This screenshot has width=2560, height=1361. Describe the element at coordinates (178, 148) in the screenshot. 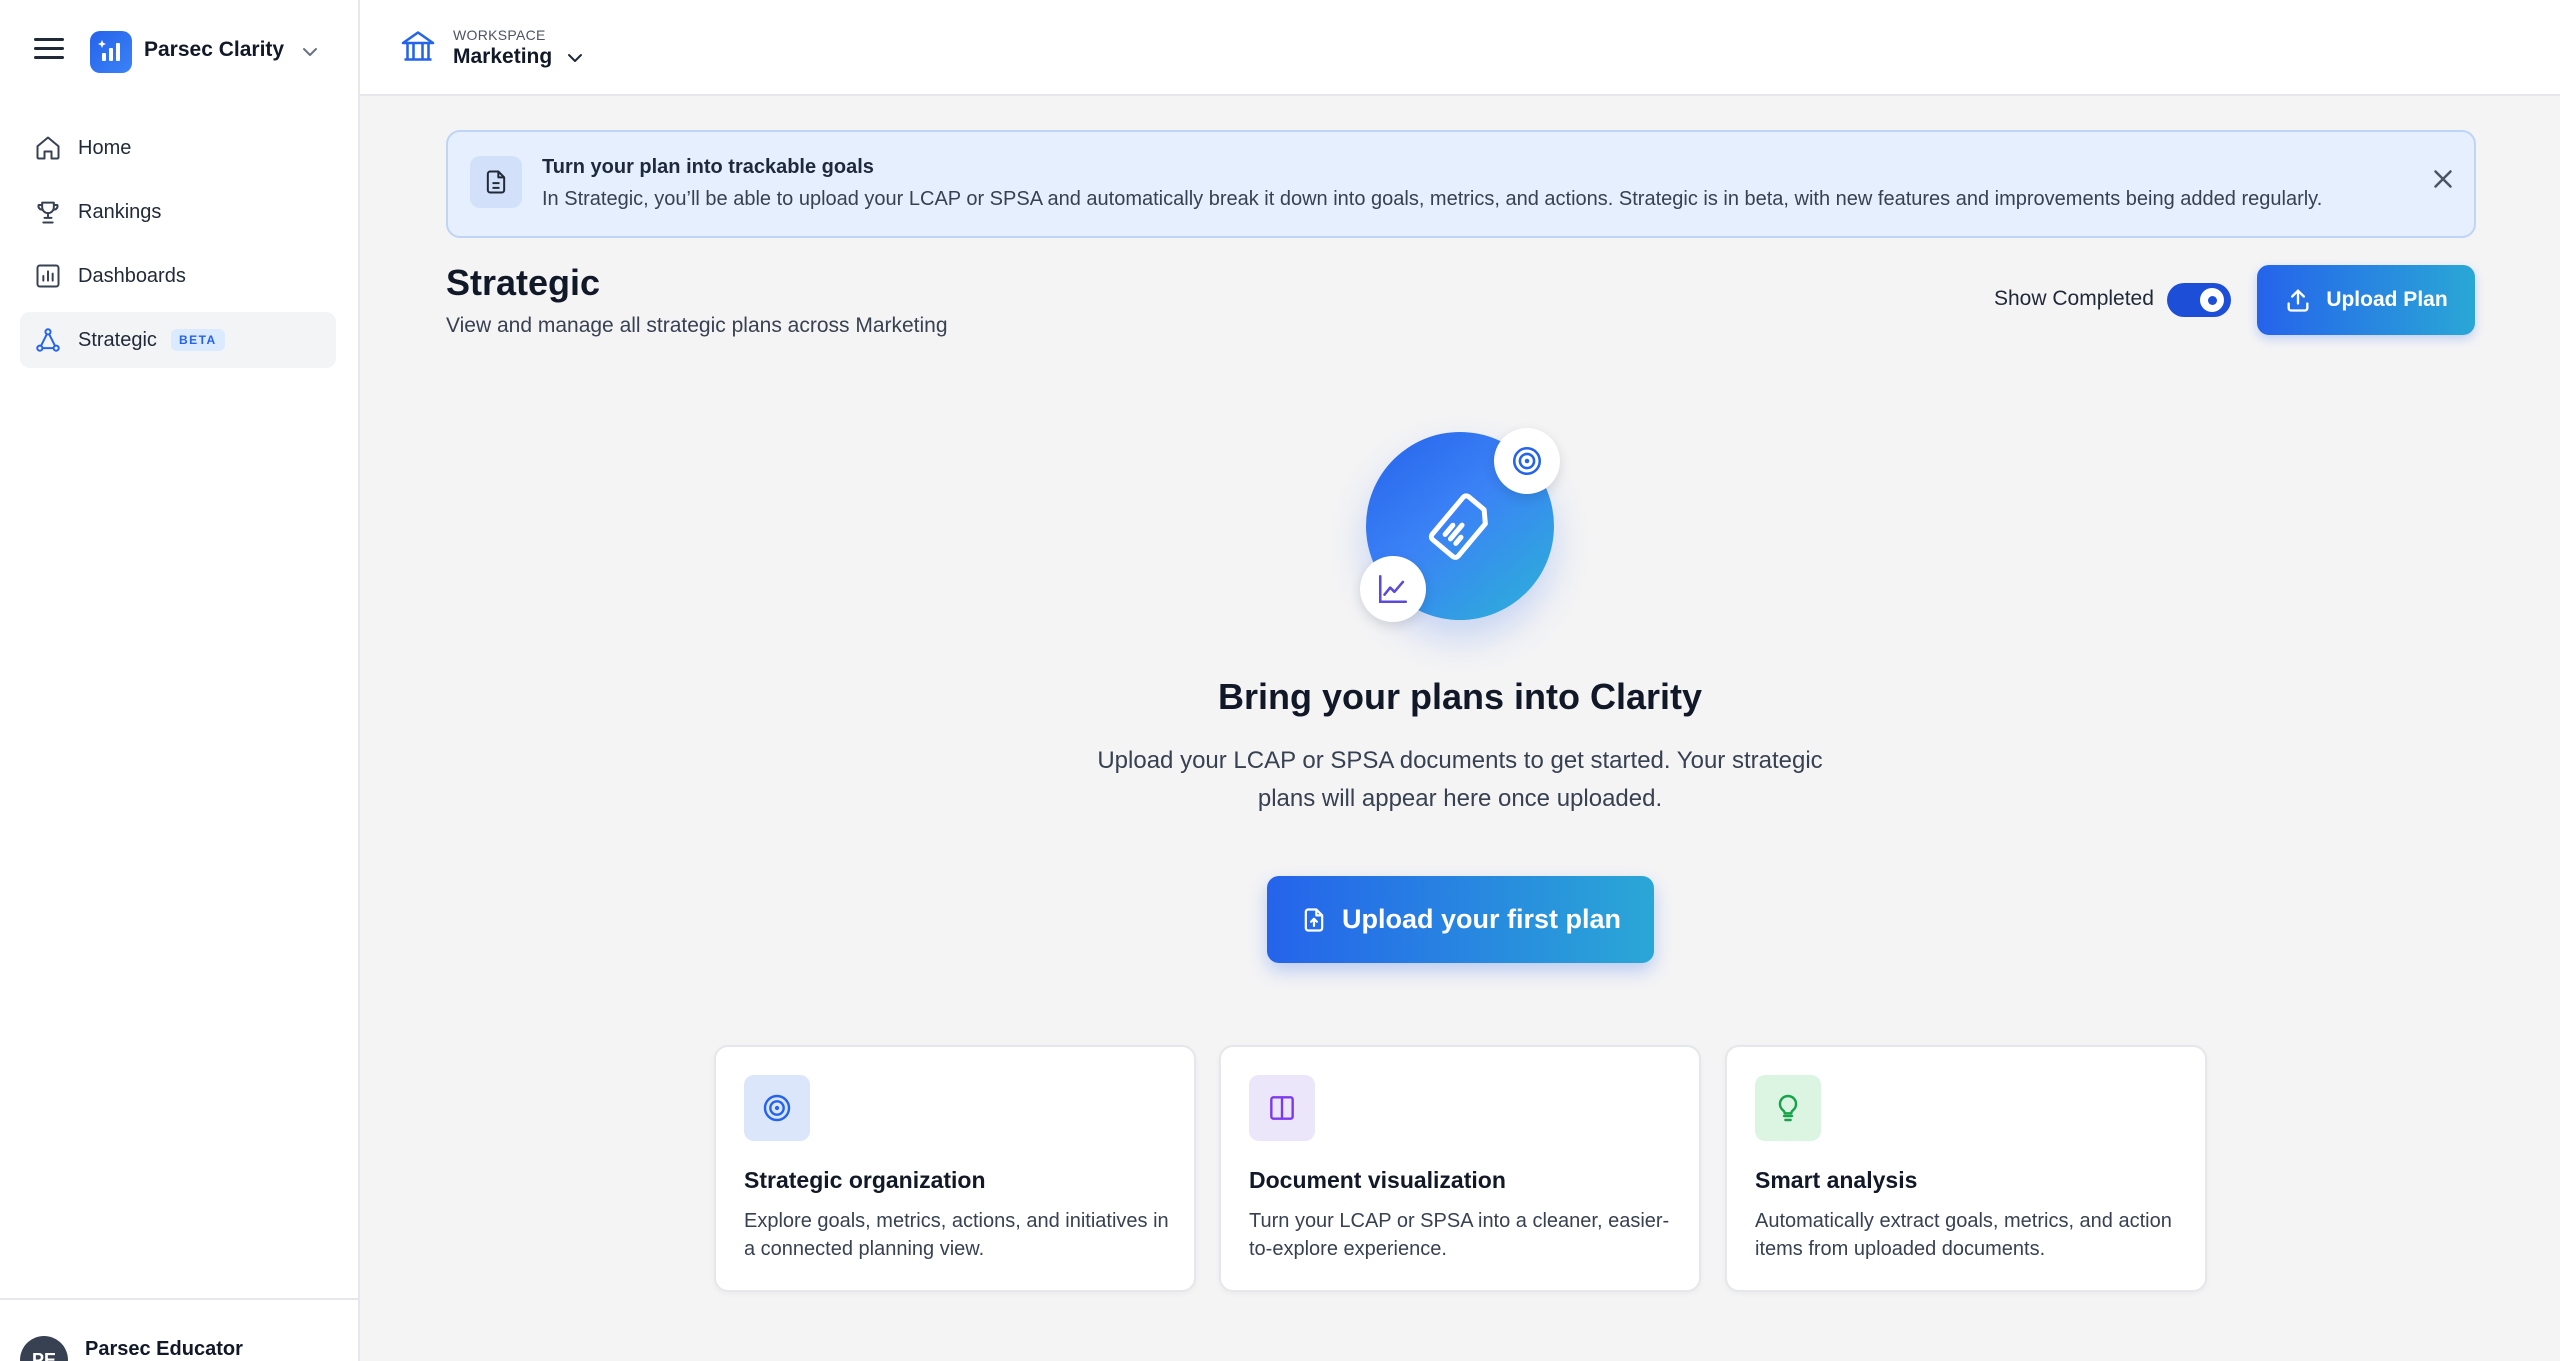

I see `sidebar-item-home: Home` at that location.